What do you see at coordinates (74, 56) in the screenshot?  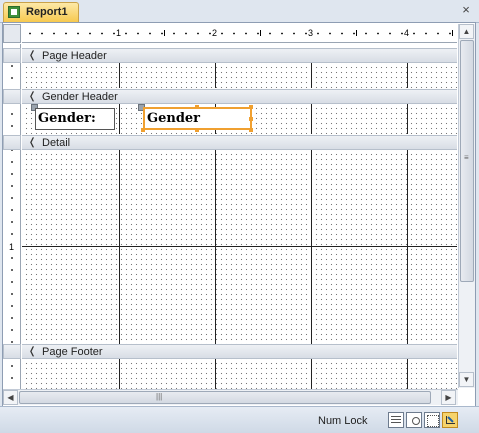 I see `page-header-label: Page Header` at bounding box center [74, 56].